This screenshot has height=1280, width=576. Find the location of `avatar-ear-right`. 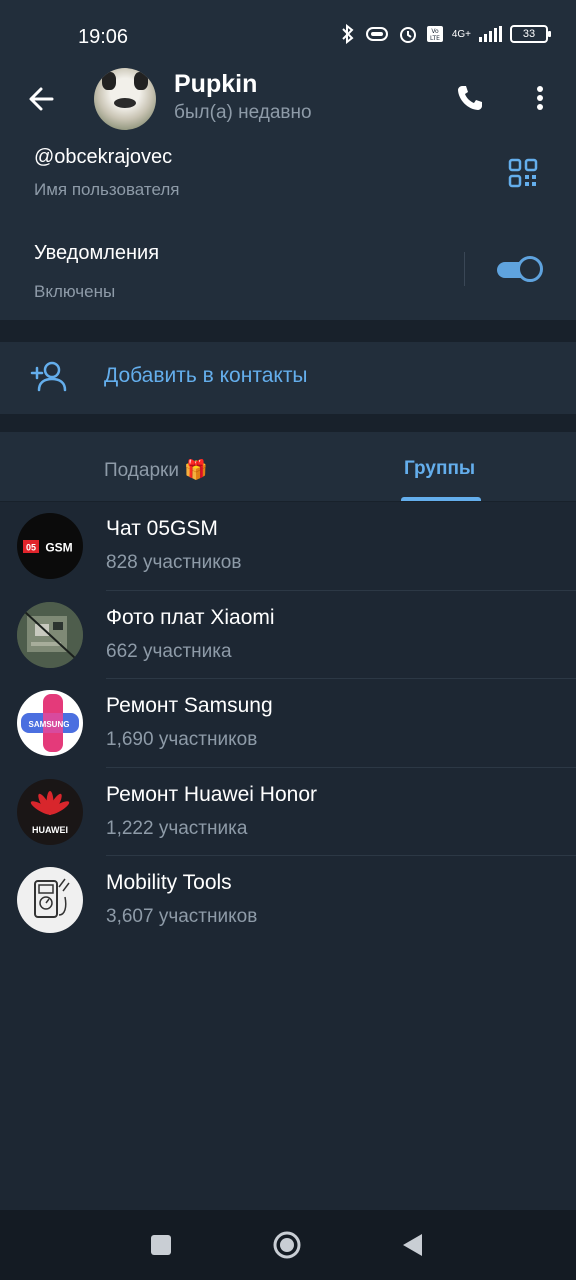

avatar-ear-right is located at coordinates (141, 81).